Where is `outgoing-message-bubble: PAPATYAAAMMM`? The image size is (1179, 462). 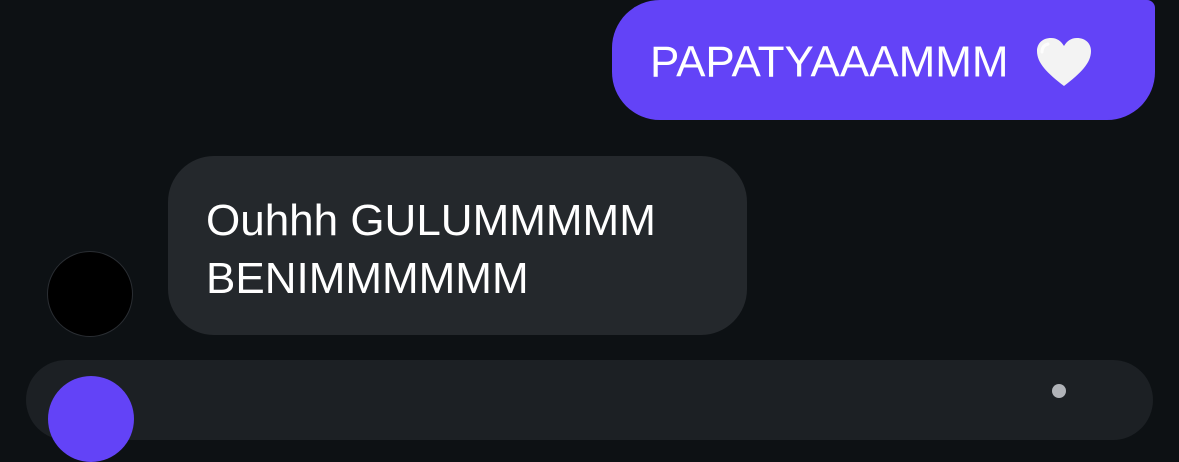 outgoing-message-bubble: PAPATYAAAMMM is located at coordinates (883, 60).